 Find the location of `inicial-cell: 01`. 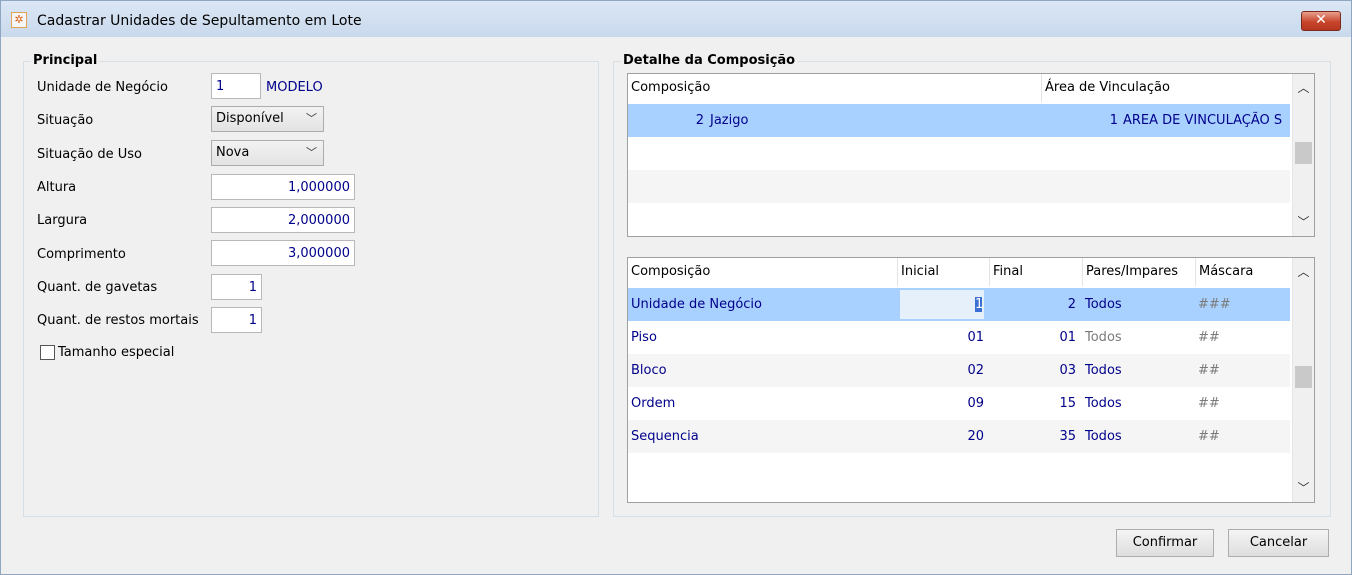

inicial-cell: 01 is located at coordinates (975, 337).